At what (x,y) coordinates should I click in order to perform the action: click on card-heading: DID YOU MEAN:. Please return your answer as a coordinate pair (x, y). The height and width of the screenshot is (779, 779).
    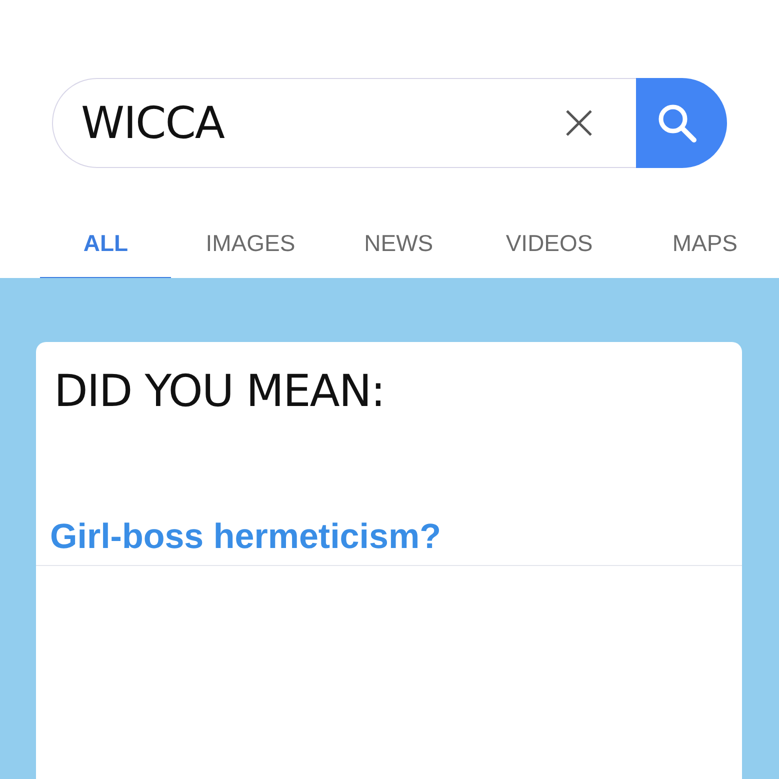
    Looking at the image, I should click on (219, 392).